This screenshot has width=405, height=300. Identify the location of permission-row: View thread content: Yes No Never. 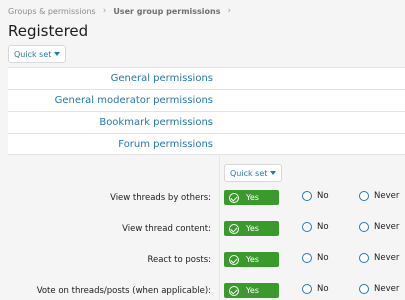
(202, 230).